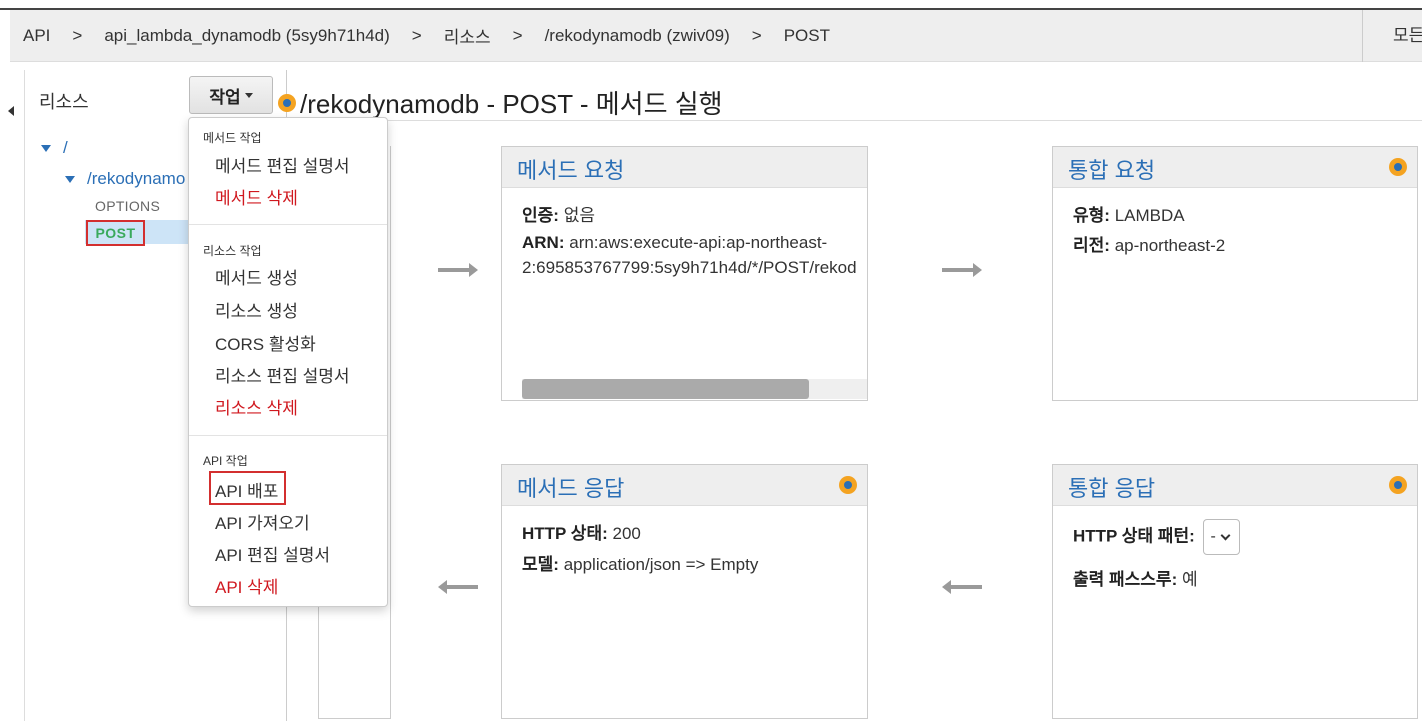 This screenshot has width=1422, height=721. I want to click on breadcrumb-right-link: 모든, so click(1392, 36).